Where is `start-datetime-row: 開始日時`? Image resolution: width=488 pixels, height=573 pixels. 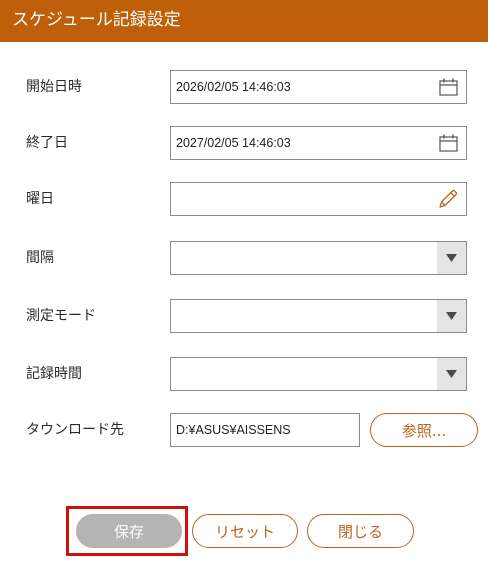
start-datetime-row: 開始日時 is located at coordinates (244, 87).